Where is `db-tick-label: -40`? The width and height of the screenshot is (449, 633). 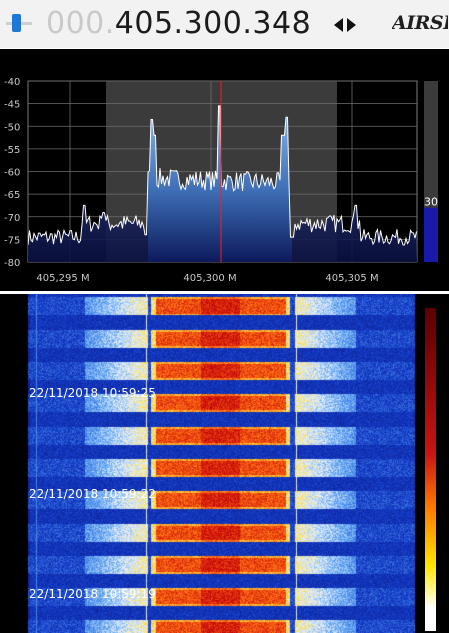 db-tick-label: -40 is located at coordinates (12, 82).